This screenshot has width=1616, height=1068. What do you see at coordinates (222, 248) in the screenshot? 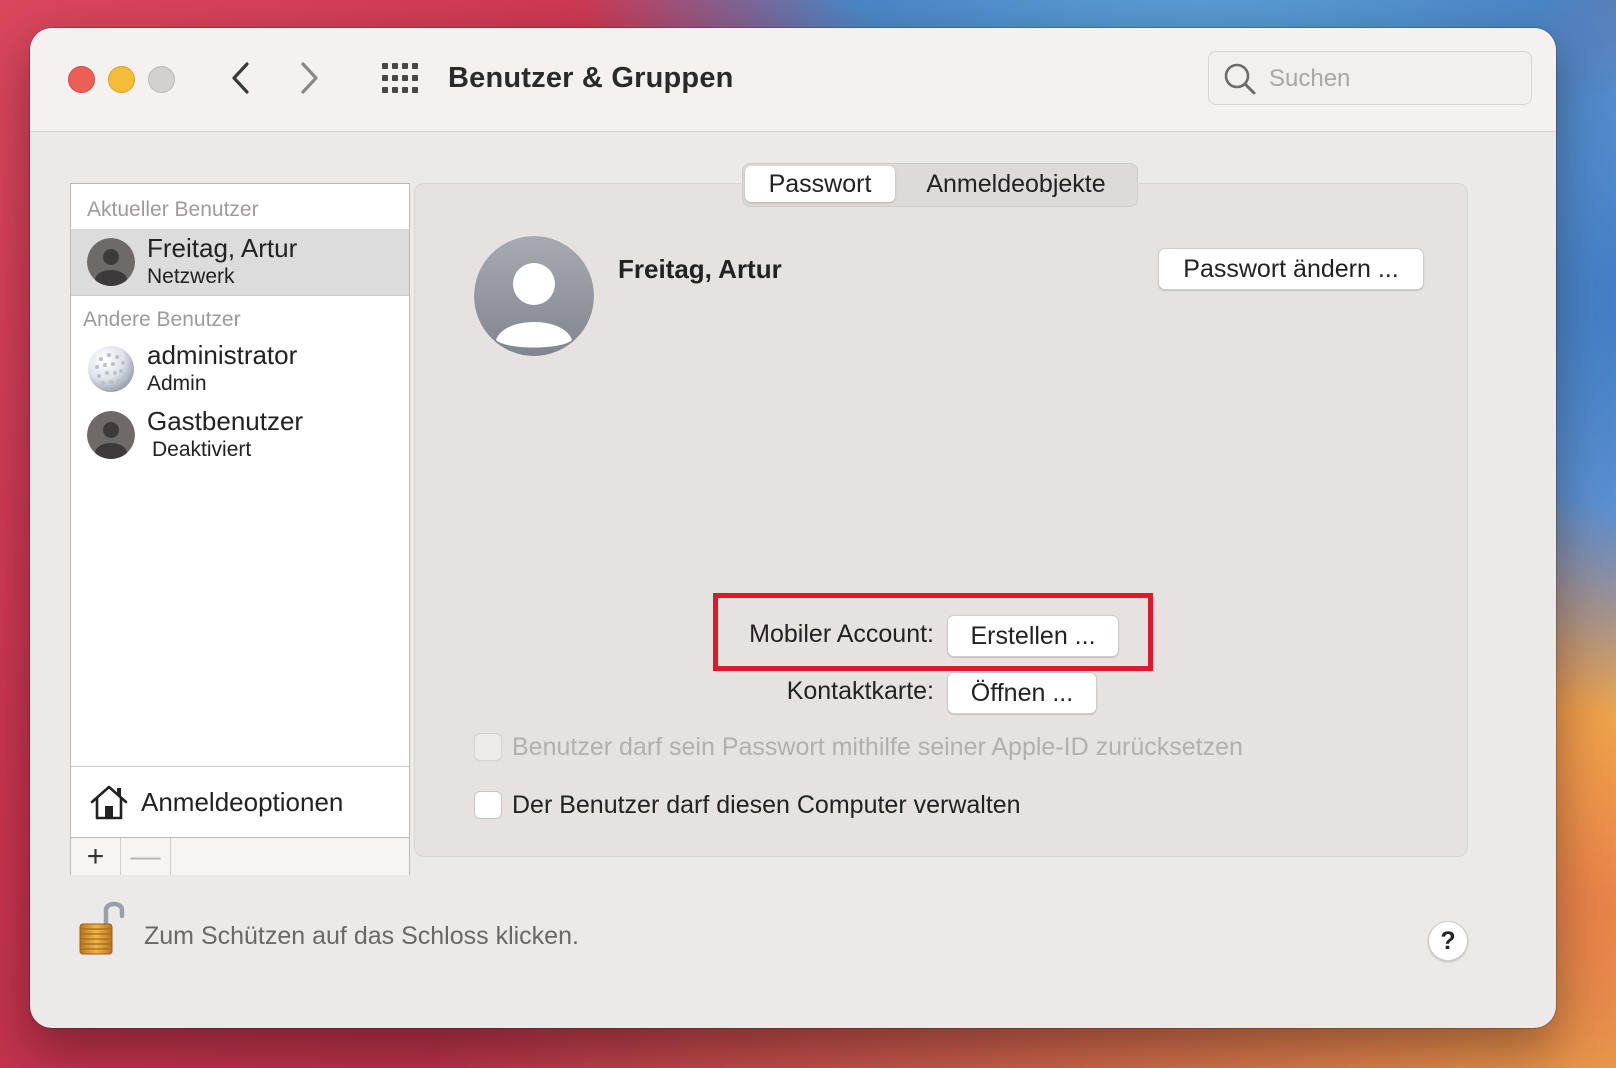
I see `user-name: Freitag, Artur` at bounding box center [222, 248].